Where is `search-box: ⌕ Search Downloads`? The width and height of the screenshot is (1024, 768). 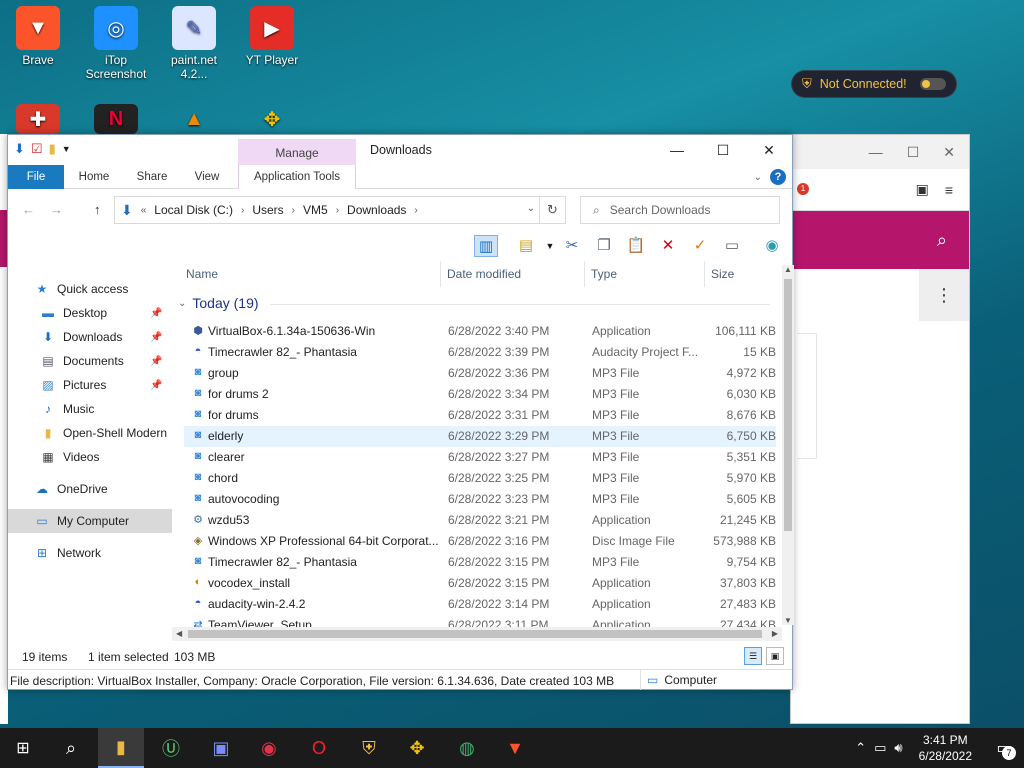
search-box: ⌕ Search Downloads is located at coordinates (680, 210).